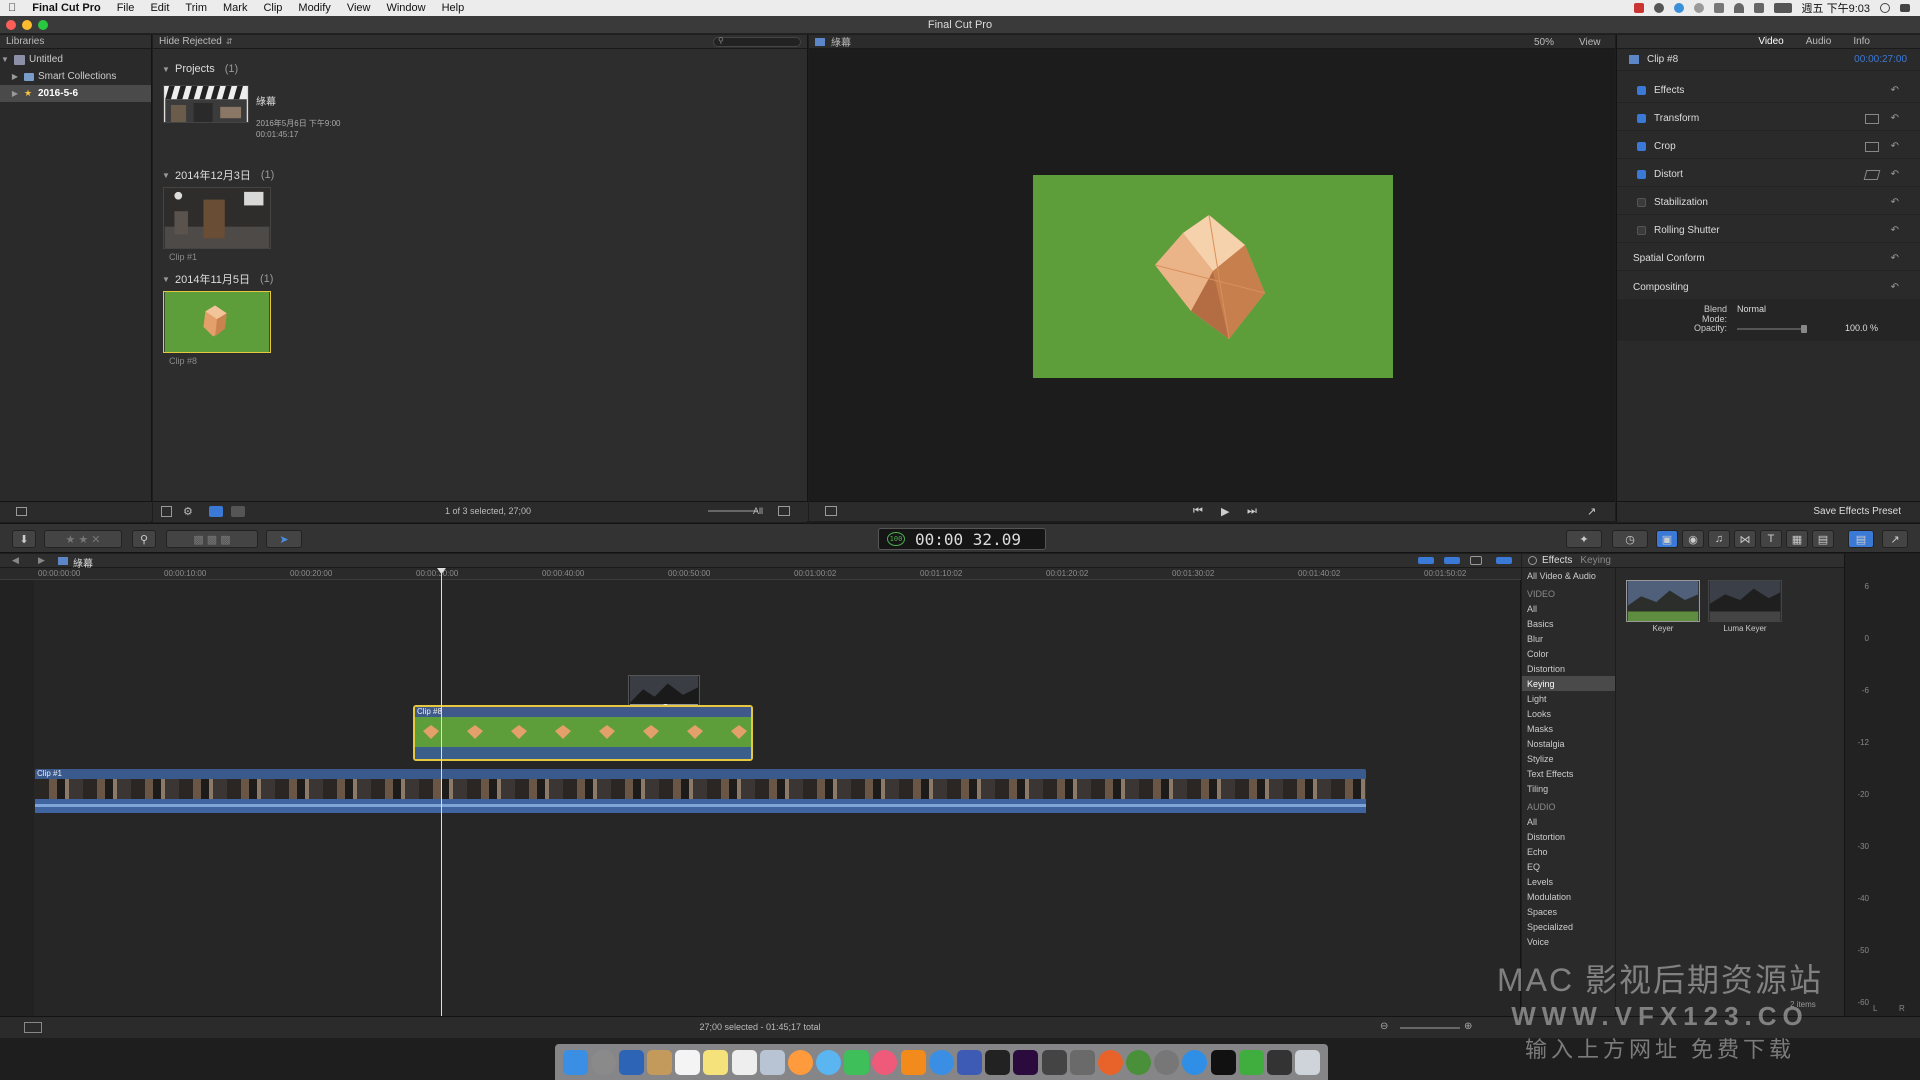  Describe the element at coordinates (1595, 560) in the screenshot. I see `keying-tab: Keying` at that location.